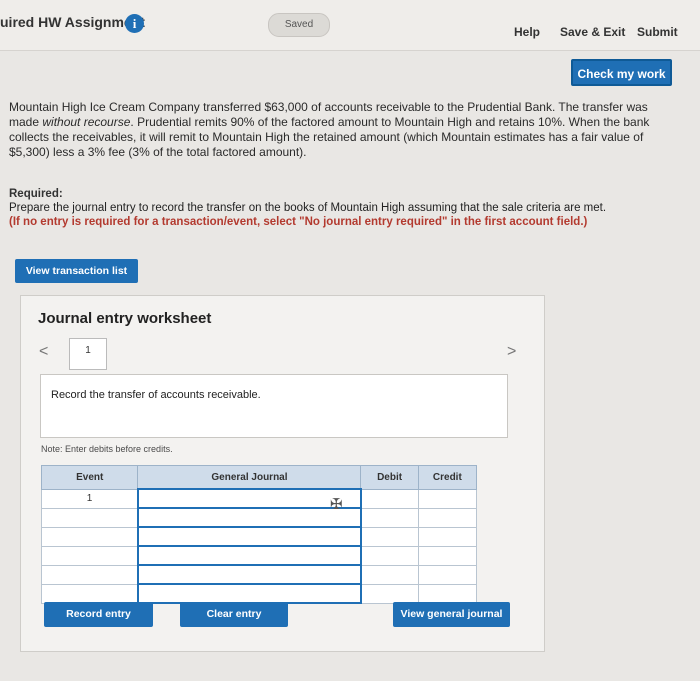 The width and height of the screenshot is (700, 681). What do you see at coordinates (527, 32) in the screenshot?
I see `help-link: Help` at bounding box center [527, 32].